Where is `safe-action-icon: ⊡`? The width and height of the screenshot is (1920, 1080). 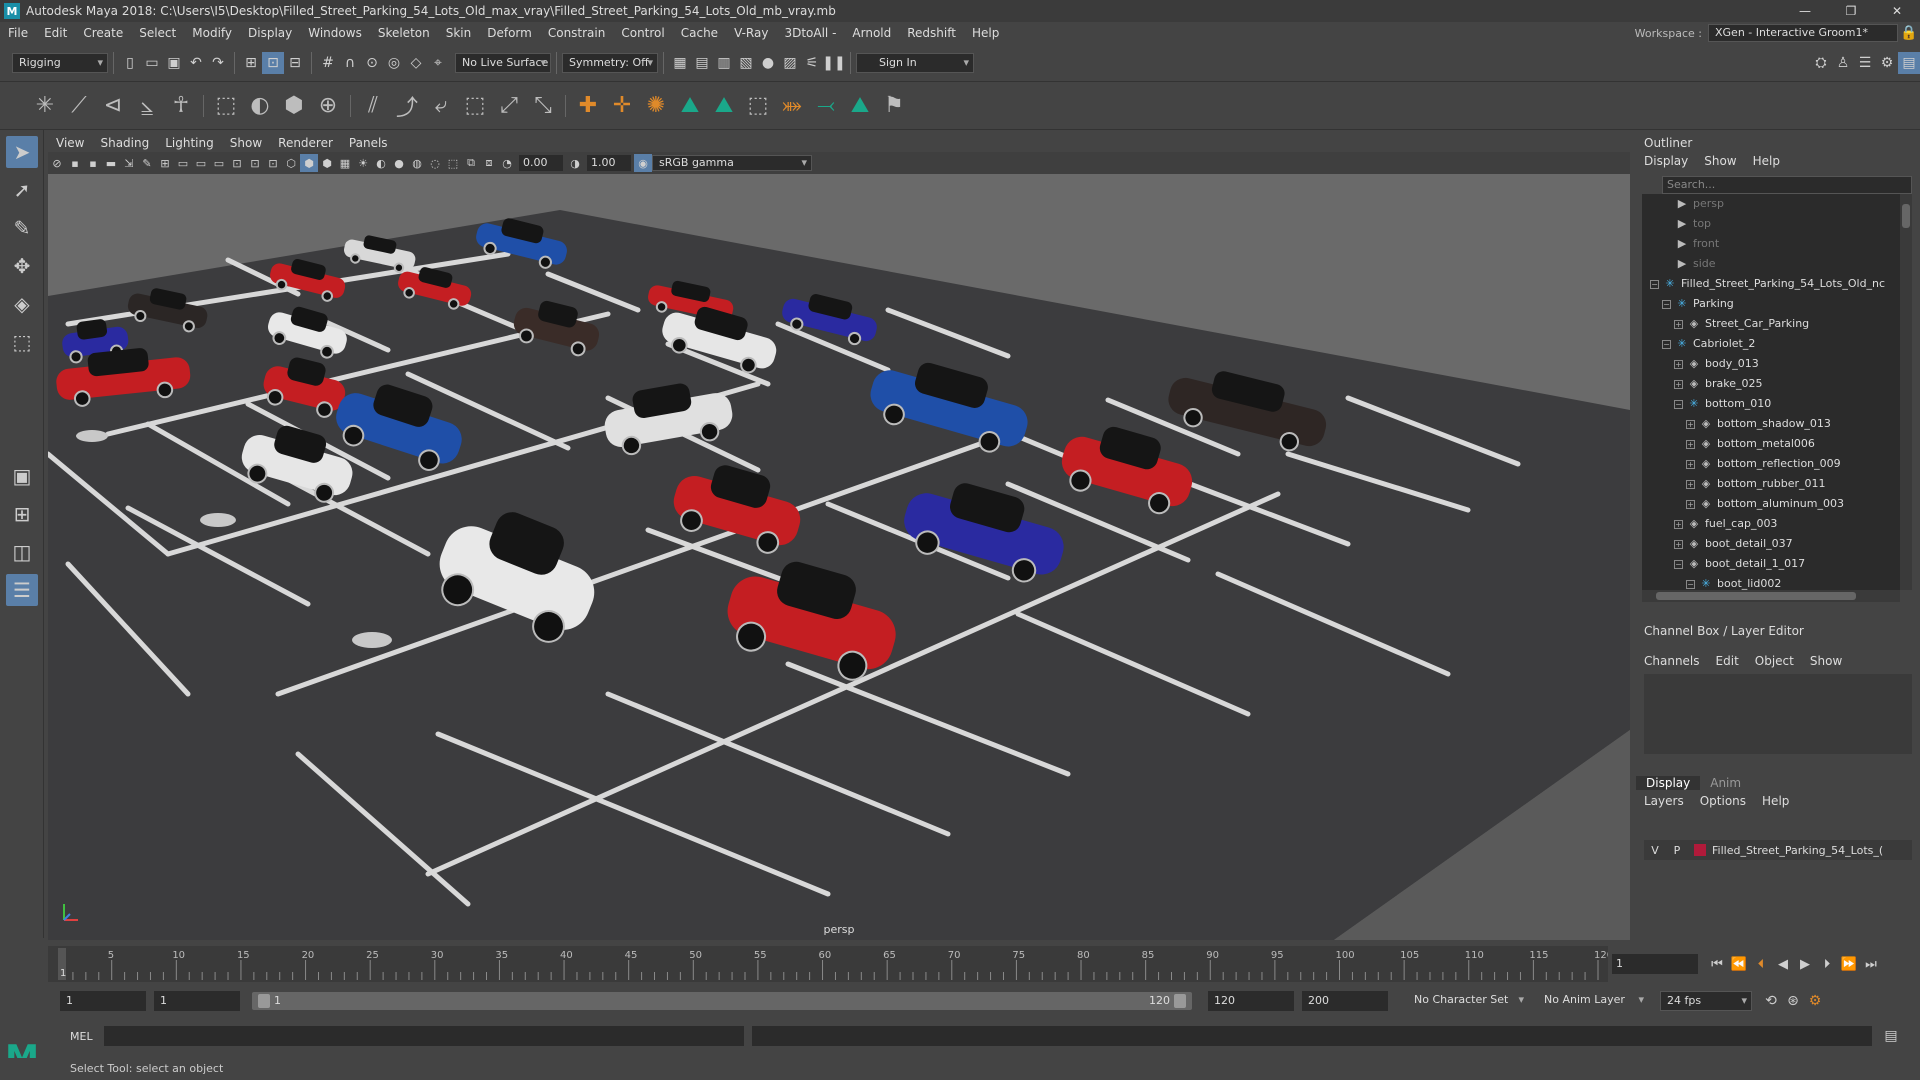 safe-action-icon: ⊡ is located at coordinates (255, 163).